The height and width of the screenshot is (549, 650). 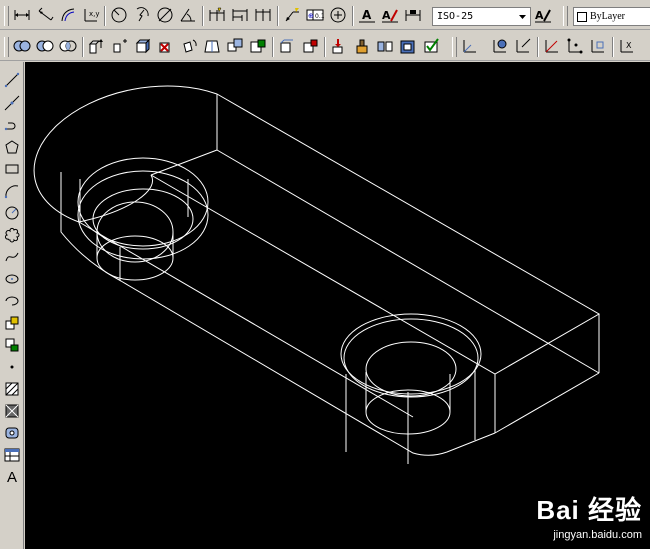 What do you see at coordinates (165, 15) in the screenshot?
I see `diameter-dimension-icon` at bounding box center [165, 15].